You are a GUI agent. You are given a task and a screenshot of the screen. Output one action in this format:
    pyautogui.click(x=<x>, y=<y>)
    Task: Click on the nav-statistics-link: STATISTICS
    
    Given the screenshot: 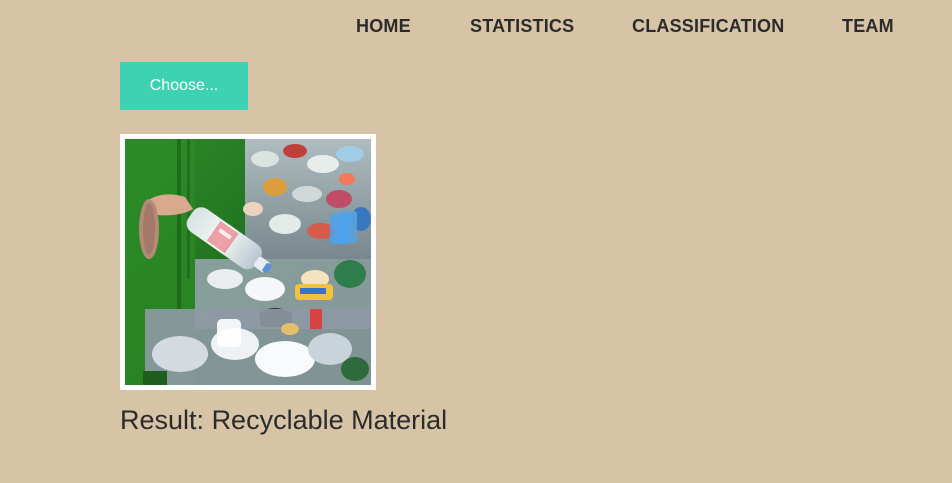 What is the action you would take?
    pyautogui.click(x=522, y=26)
    